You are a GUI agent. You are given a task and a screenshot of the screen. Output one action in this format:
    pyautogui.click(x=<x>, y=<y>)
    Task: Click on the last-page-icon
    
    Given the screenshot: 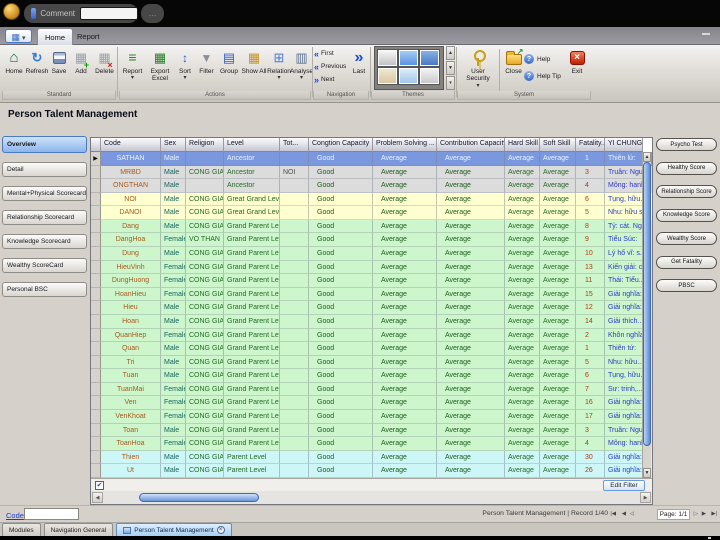 What is the action you would take?
    pyautogui.click(x=714, y=514)
    